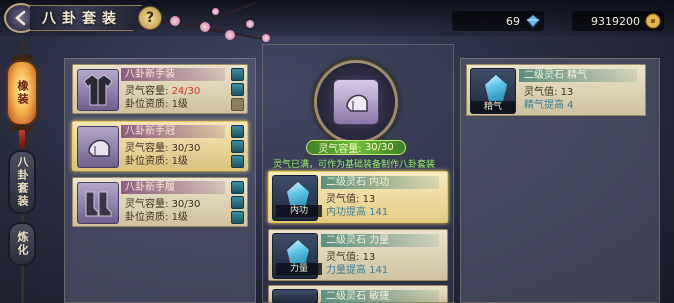 The image size is (674, 303). I want to click on capacity-badge: 灵气容量: 30/30, so click(356, 147).